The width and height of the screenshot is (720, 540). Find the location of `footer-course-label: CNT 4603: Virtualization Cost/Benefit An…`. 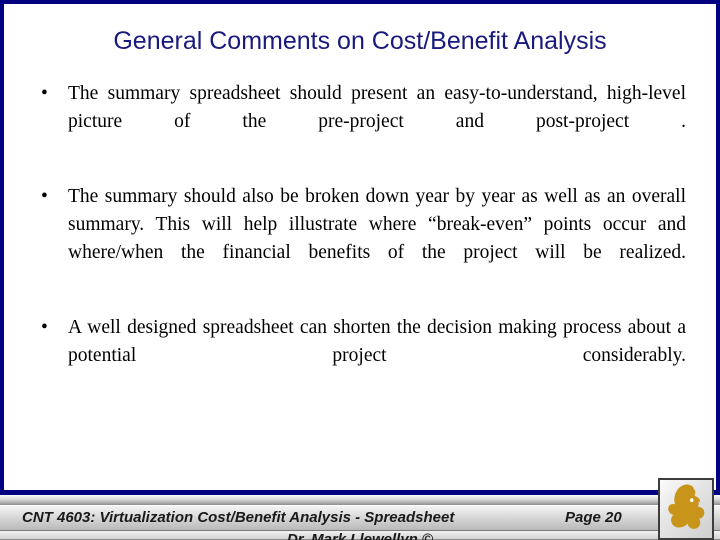

footer-course-label: CNT 4603: Virtualization Cost/Benefit An… is located at coordinates (238, 517).